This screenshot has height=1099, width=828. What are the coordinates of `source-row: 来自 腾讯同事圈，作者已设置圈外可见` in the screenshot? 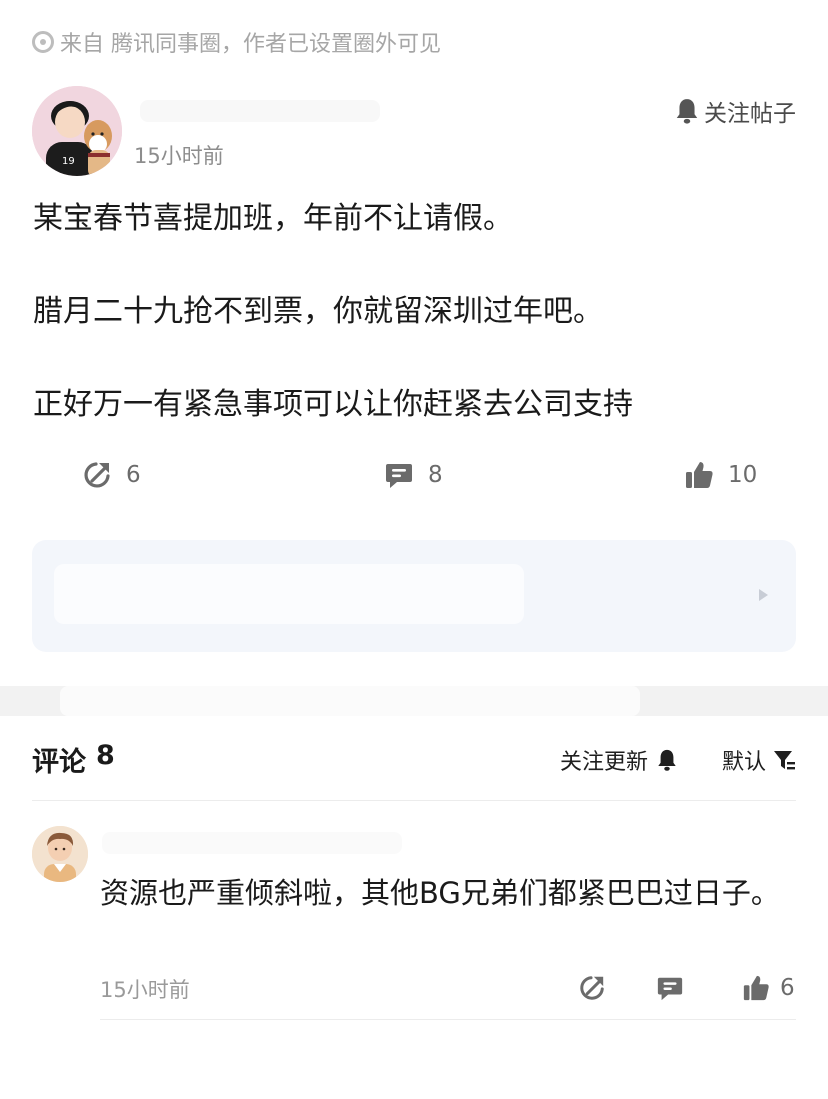 It's located at (236, 42).